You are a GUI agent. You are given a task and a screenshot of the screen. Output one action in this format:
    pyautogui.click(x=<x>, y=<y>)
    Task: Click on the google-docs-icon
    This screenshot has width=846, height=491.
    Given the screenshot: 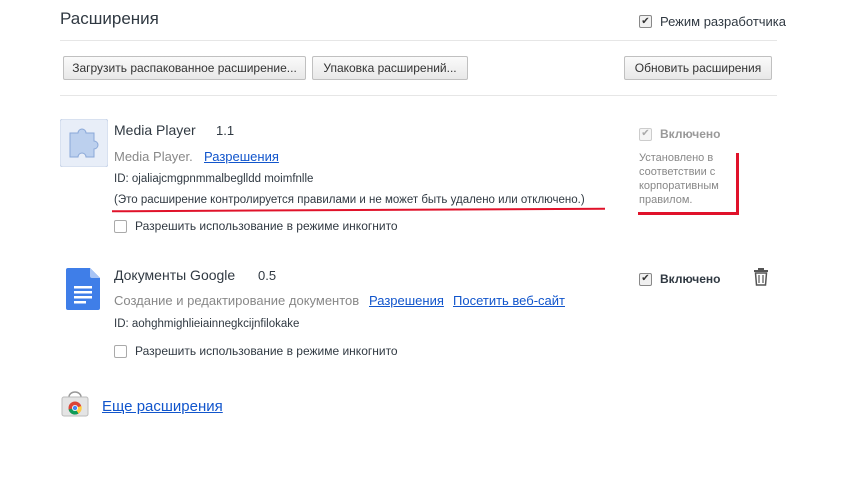 What is the action you would take?
    pyautogui.click(x=83, y=289)
    